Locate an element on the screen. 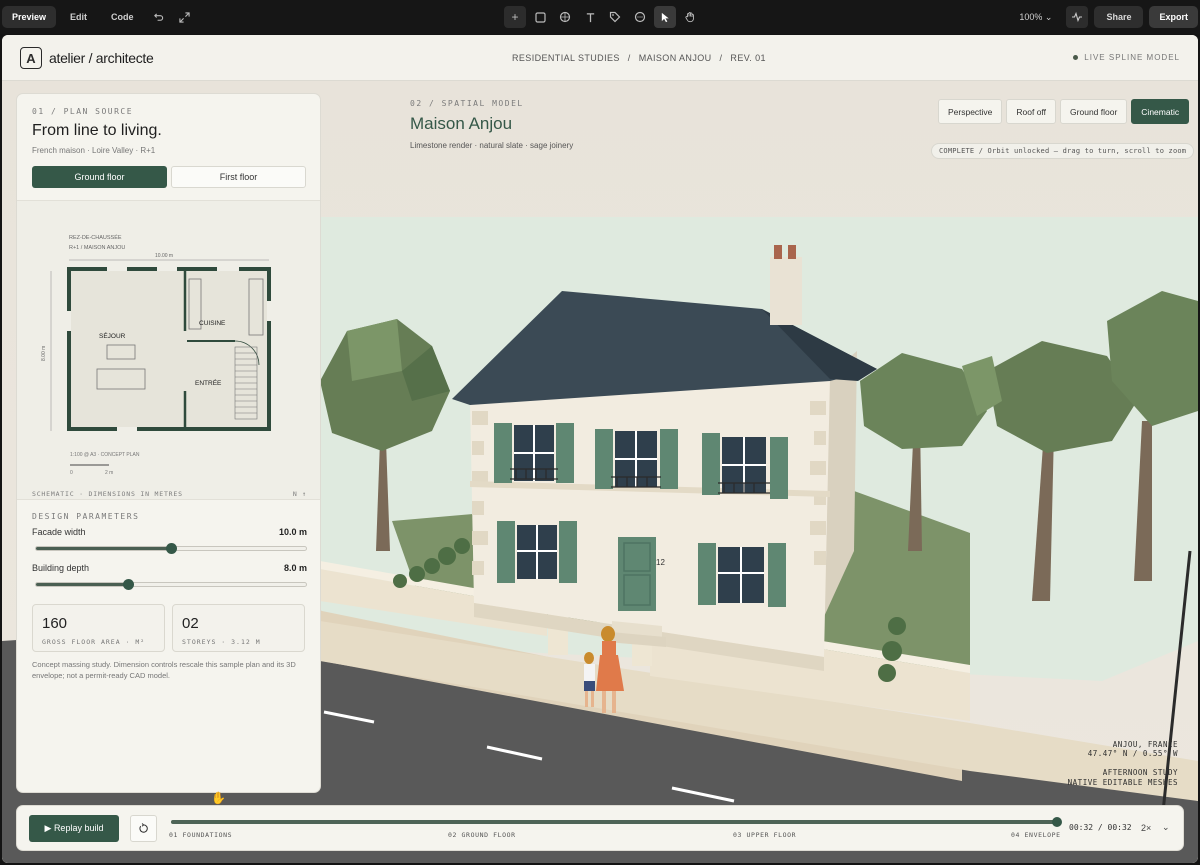 Image resolution: width=1200 pixels, height=865 pixels. live-status: LIVE SPLINE MODEL is located at coordinates (1126, 57).